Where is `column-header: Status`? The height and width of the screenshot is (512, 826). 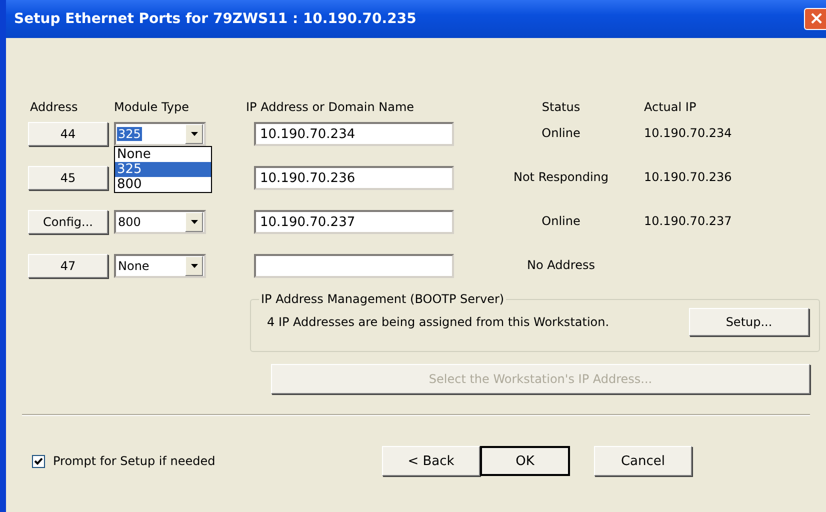 column-header: Status is located at coordinates (561, 107).